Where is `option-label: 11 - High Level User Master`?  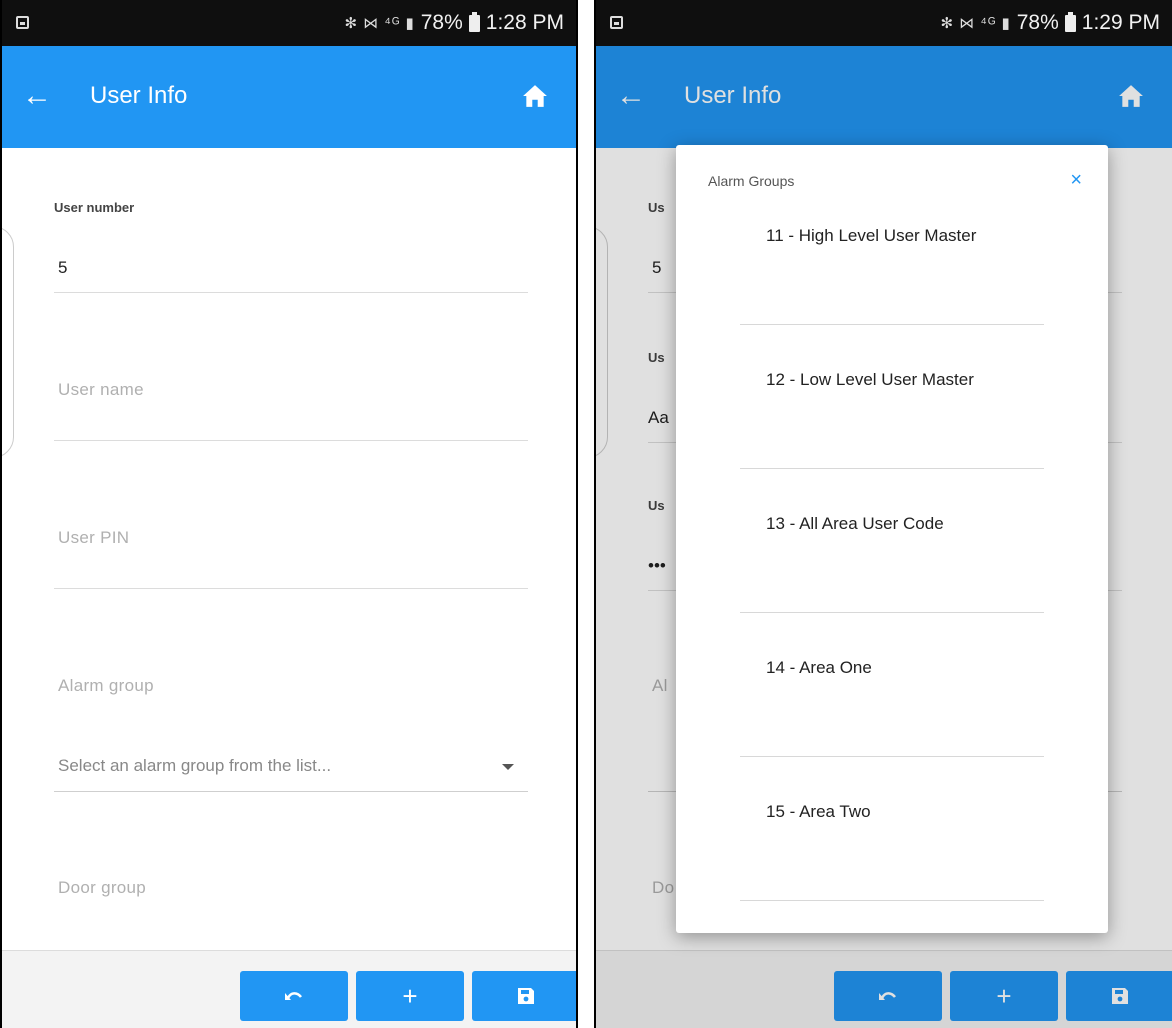
option-label: 11 - High Level User Master is located at coordinates (871, 235).